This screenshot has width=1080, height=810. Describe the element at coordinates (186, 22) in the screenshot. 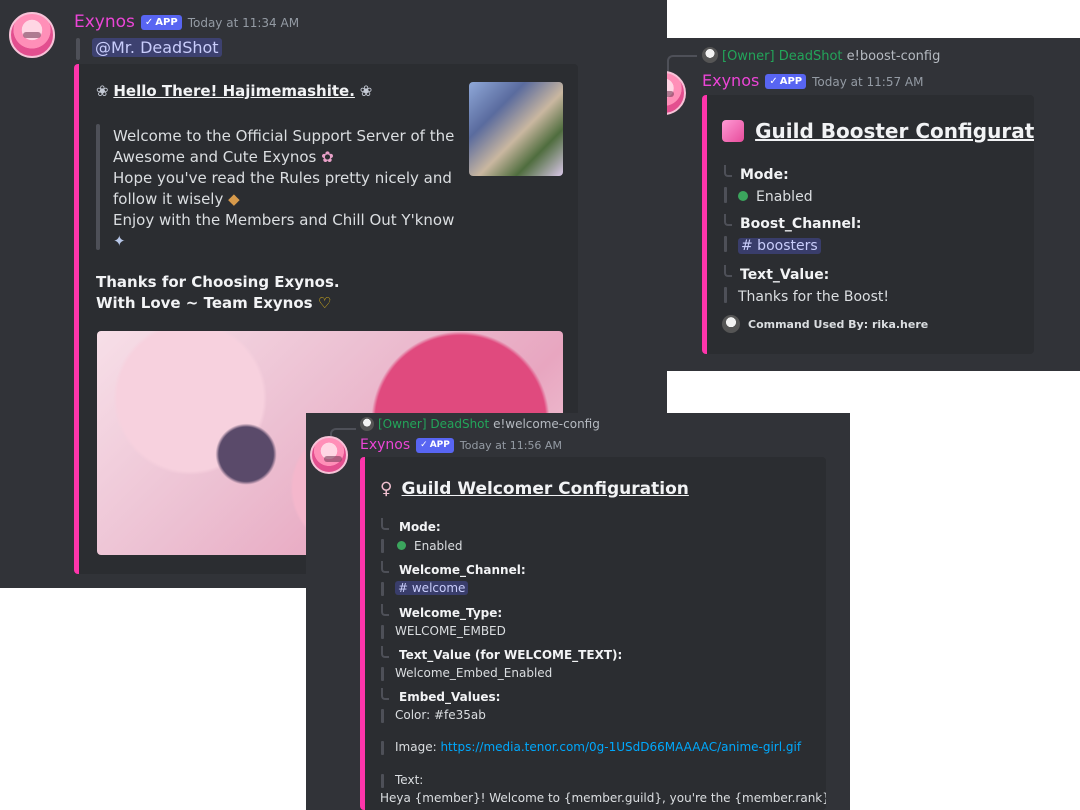

I see `message-header: Exynos ✓ APP Today at 11:34 AM` at that location.